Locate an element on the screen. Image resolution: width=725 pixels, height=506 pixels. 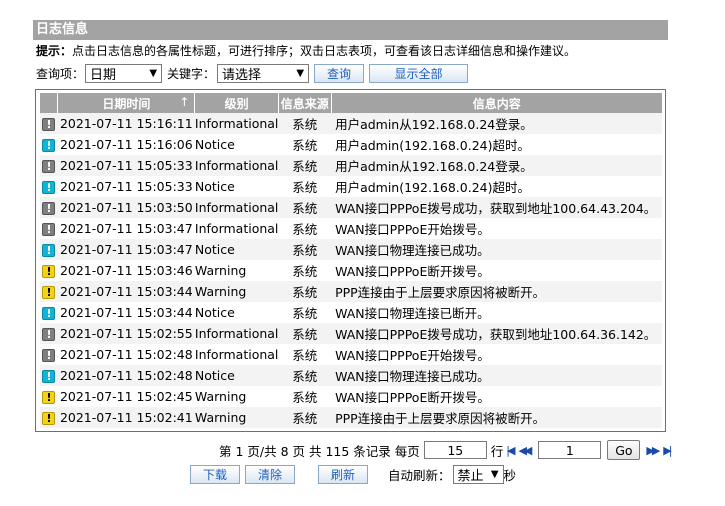
time-cell: 2021-07-11 15:03:46 is located at coordinates (126, 270).